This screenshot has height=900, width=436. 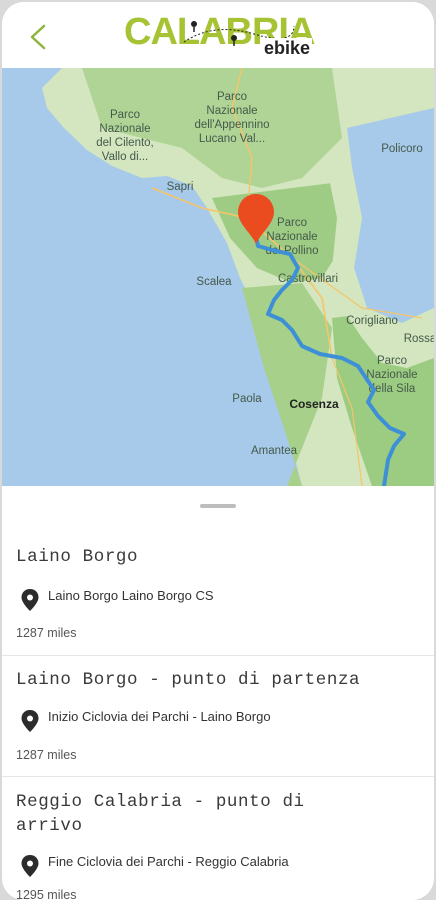 What do you see at coordinates (125, 143) in the screenshot?
I see `map-label: del Cilento,` at bounding box center [125, 143].